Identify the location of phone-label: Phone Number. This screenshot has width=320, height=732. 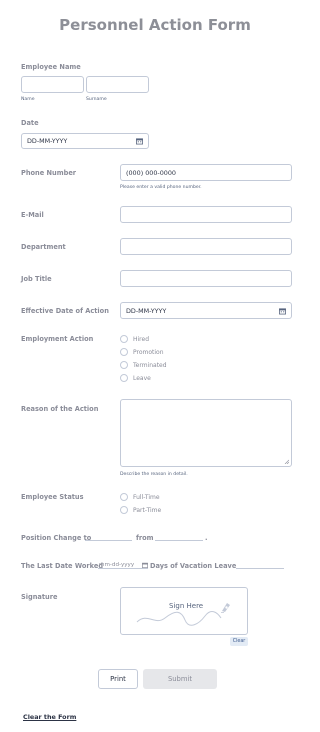
(49, 173).